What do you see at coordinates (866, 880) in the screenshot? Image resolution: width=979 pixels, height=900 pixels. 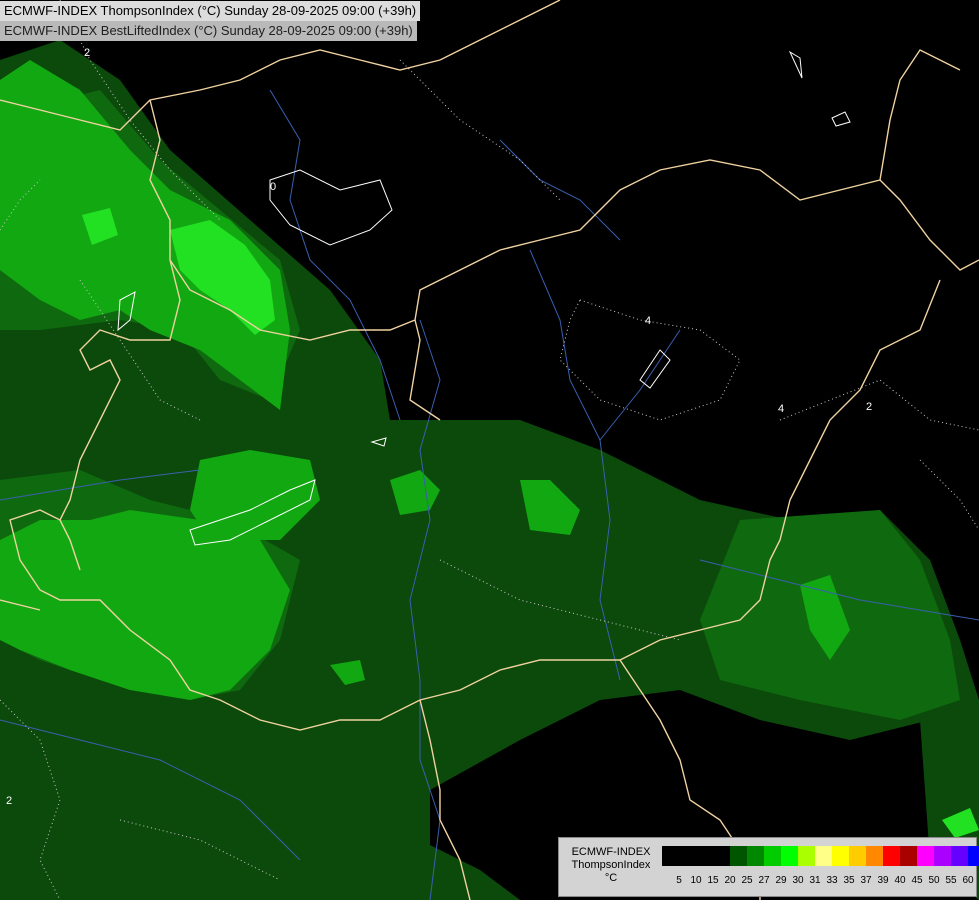 I see `legend-tick-label: 37` at bounding box center [866, 880].